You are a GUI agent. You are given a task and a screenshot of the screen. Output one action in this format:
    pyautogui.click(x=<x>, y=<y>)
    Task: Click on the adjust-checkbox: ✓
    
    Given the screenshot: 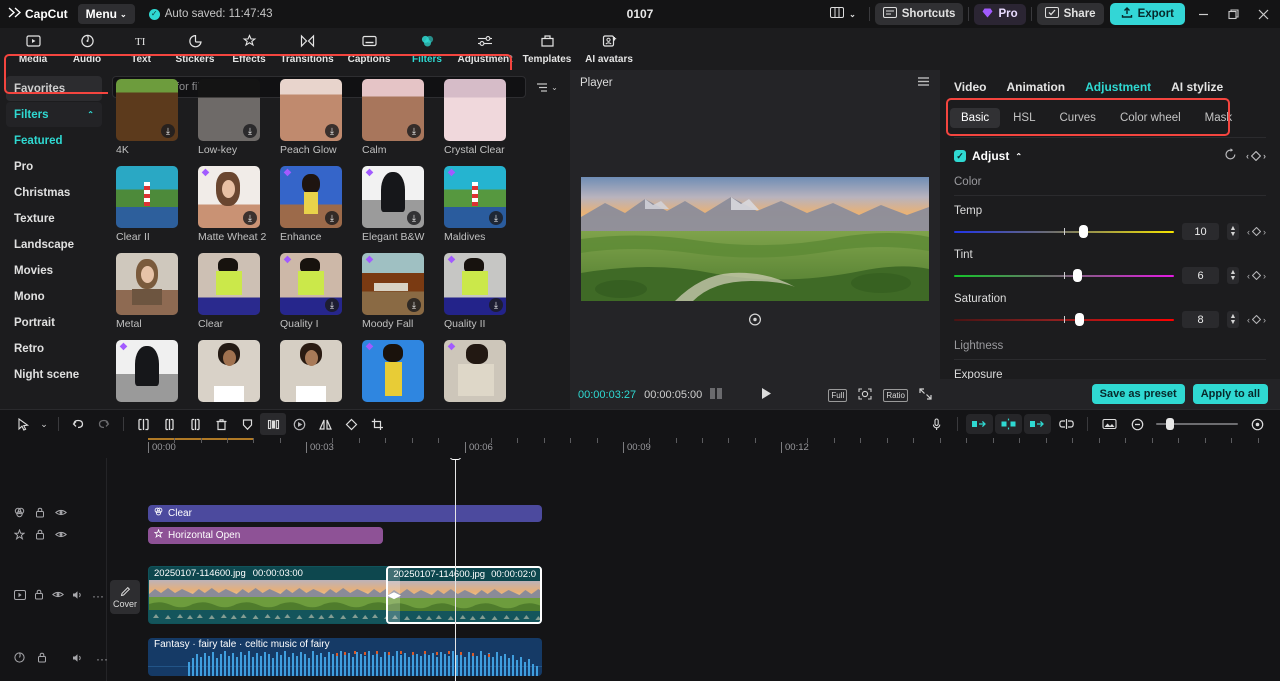 What is the action you would take?
    pyautogui.click(x=960, y=156)
    